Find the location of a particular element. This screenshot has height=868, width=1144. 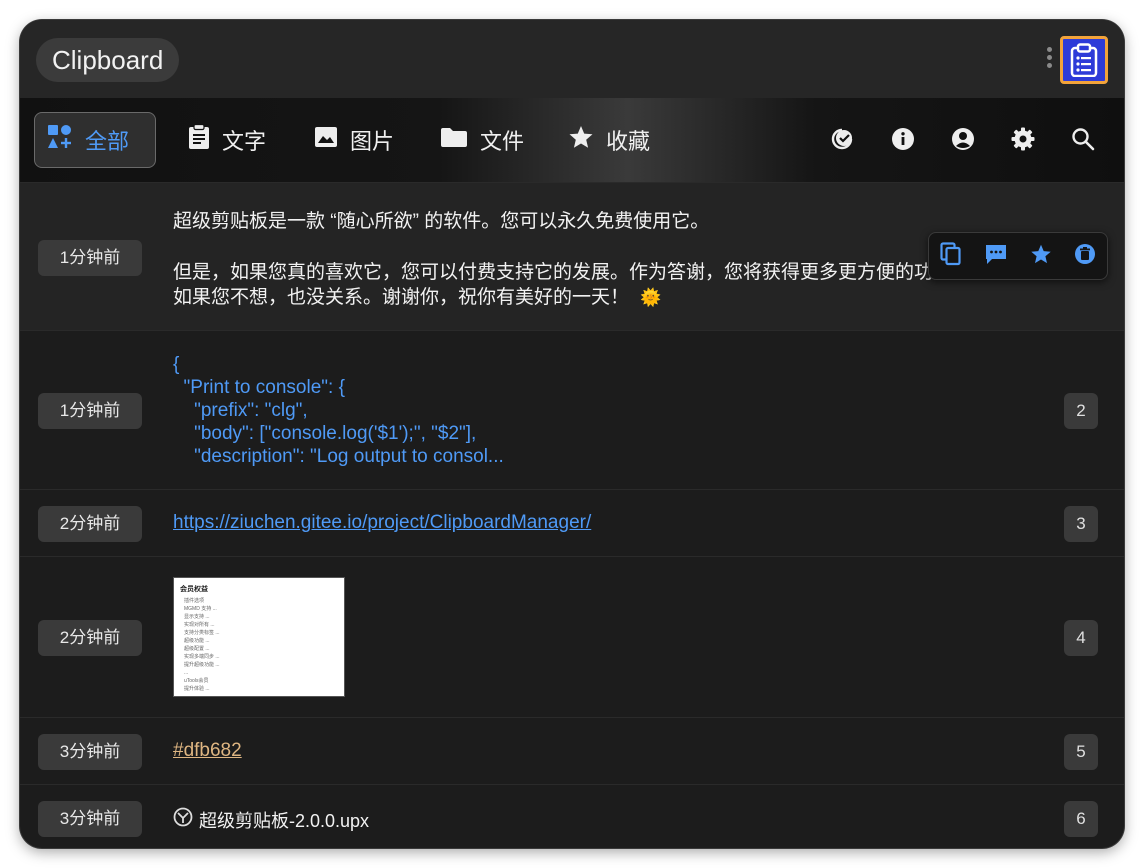

sun-emoji: 🌞 is located at coordinates (651, 297).